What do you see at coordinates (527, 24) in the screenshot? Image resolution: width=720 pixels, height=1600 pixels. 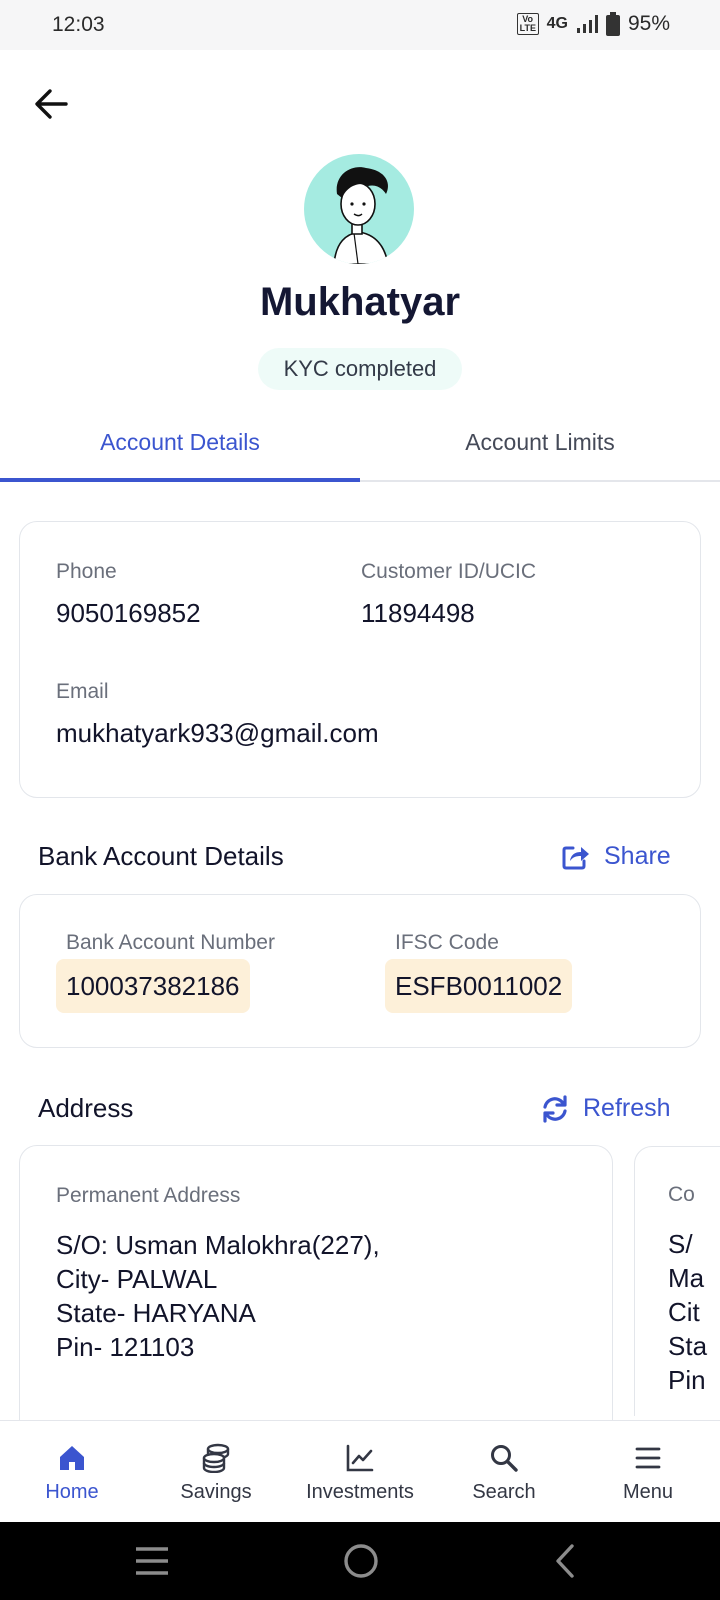 I see `volte-icon: Vo LTE` at bounding box center [527, 24].